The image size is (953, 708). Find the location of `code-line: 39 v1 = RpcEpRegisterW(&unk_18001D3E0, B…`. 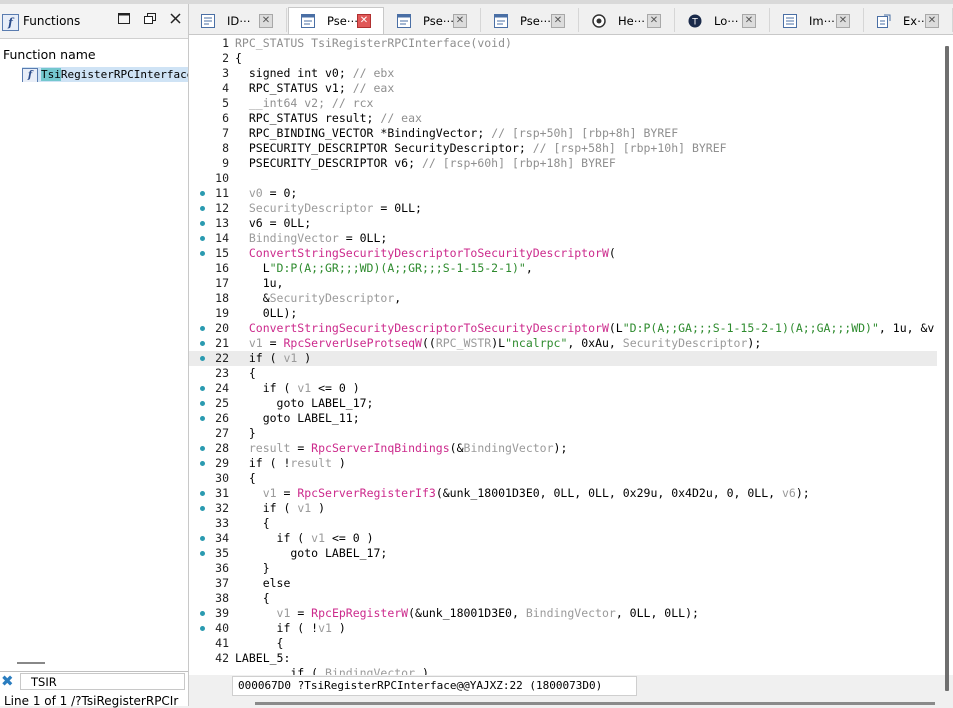

code-line: 39 v1 = RpcEpRegisterW(&unk_18001D3E0, B… is located at coordinates (563, 613).